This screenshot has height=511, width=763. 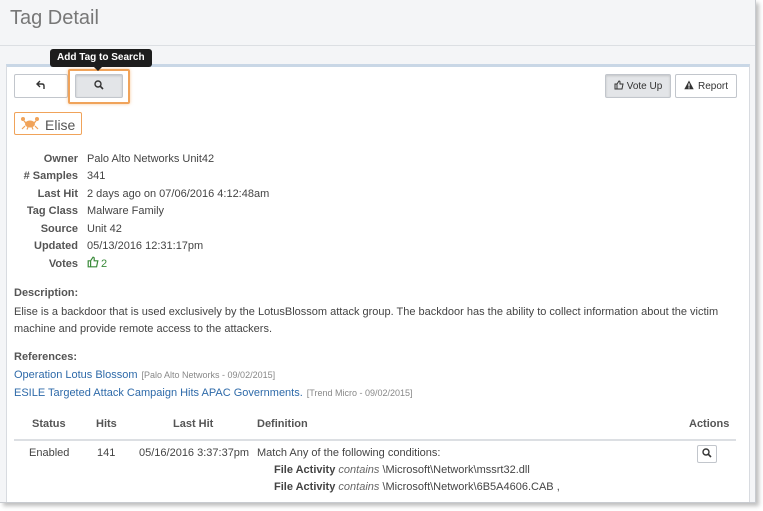 I want to click on column-header-actions: Actions, so click(x=709, y=424).